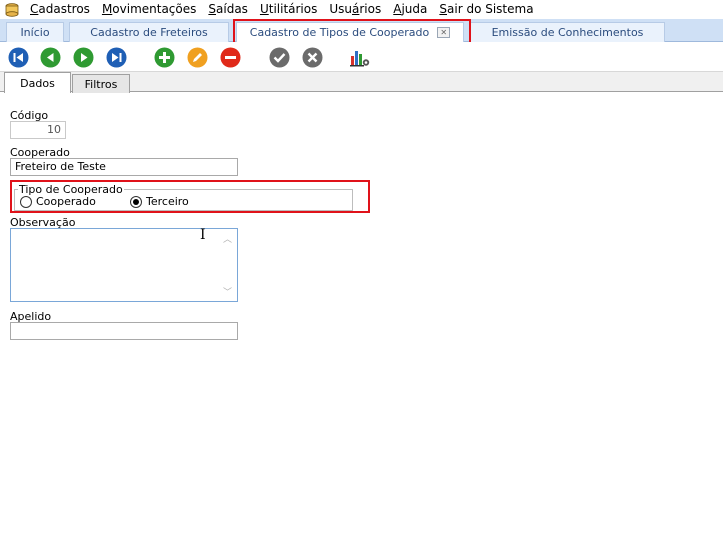  What do you see at coordinates (490, 9) in the screenshot?
I see `menu-label: air do Sistema` at bounding box center [490, 9].